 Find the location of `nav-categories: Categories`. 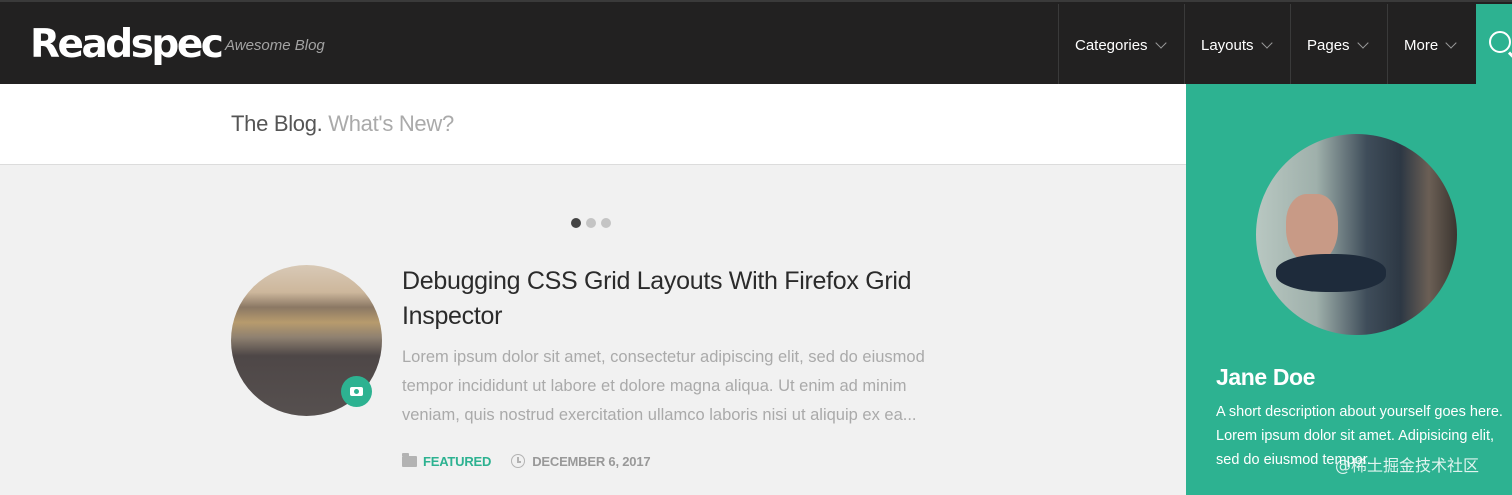

nav-categories: Categories is located at coordinates (1121, 45).